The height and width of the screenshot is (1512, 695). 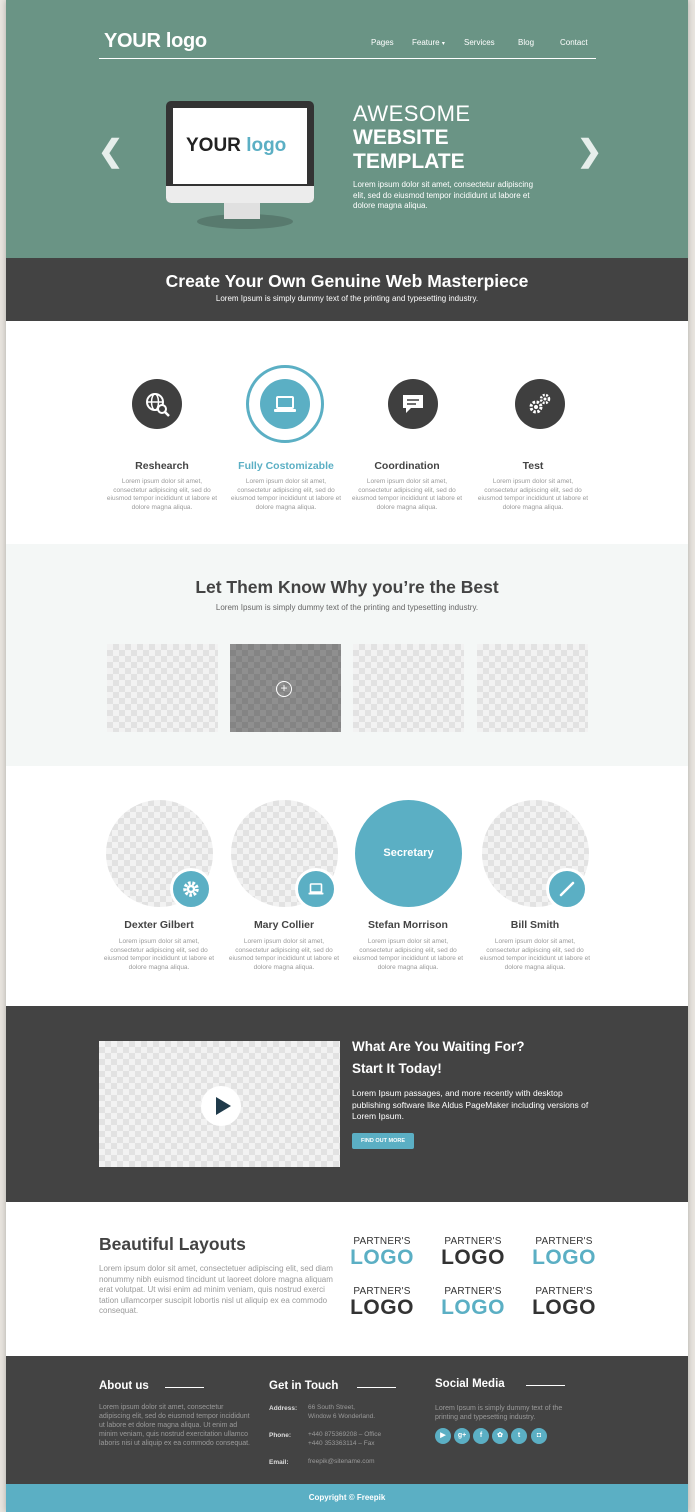 What do you see at coordinates (242, 211) in the screenshot?
I see `monitor-stand` at bounding box center [242, 211].